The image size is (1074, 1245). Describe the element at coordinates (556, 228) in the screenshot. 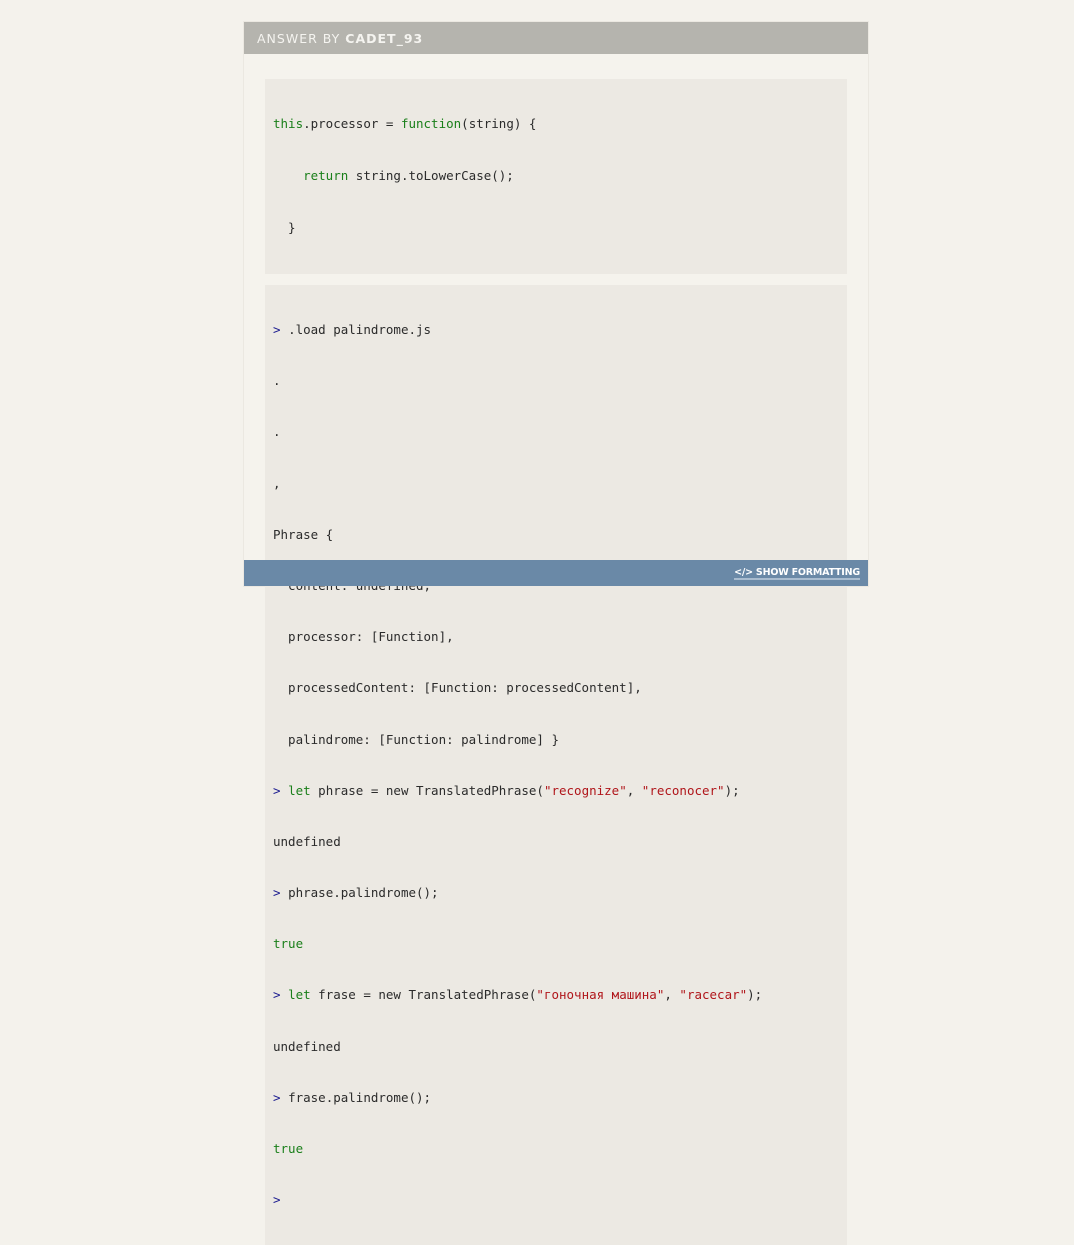

I see `code-line: }` at that location.